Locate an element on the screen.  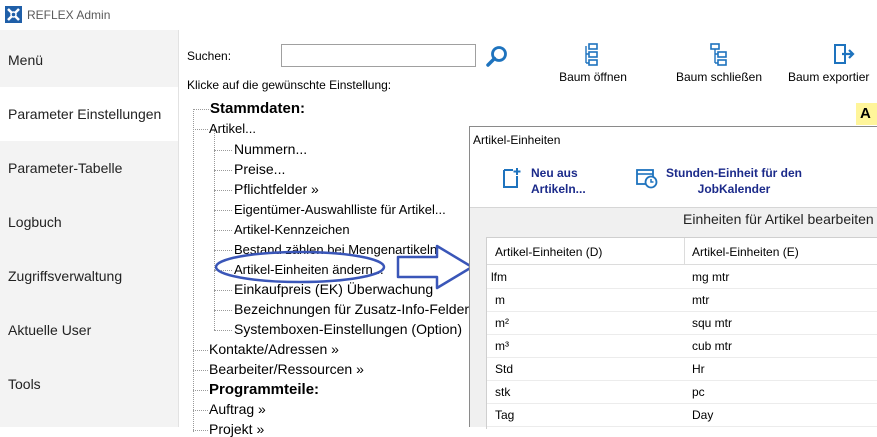
highlight-annotation is located at coordinates (344, 267).